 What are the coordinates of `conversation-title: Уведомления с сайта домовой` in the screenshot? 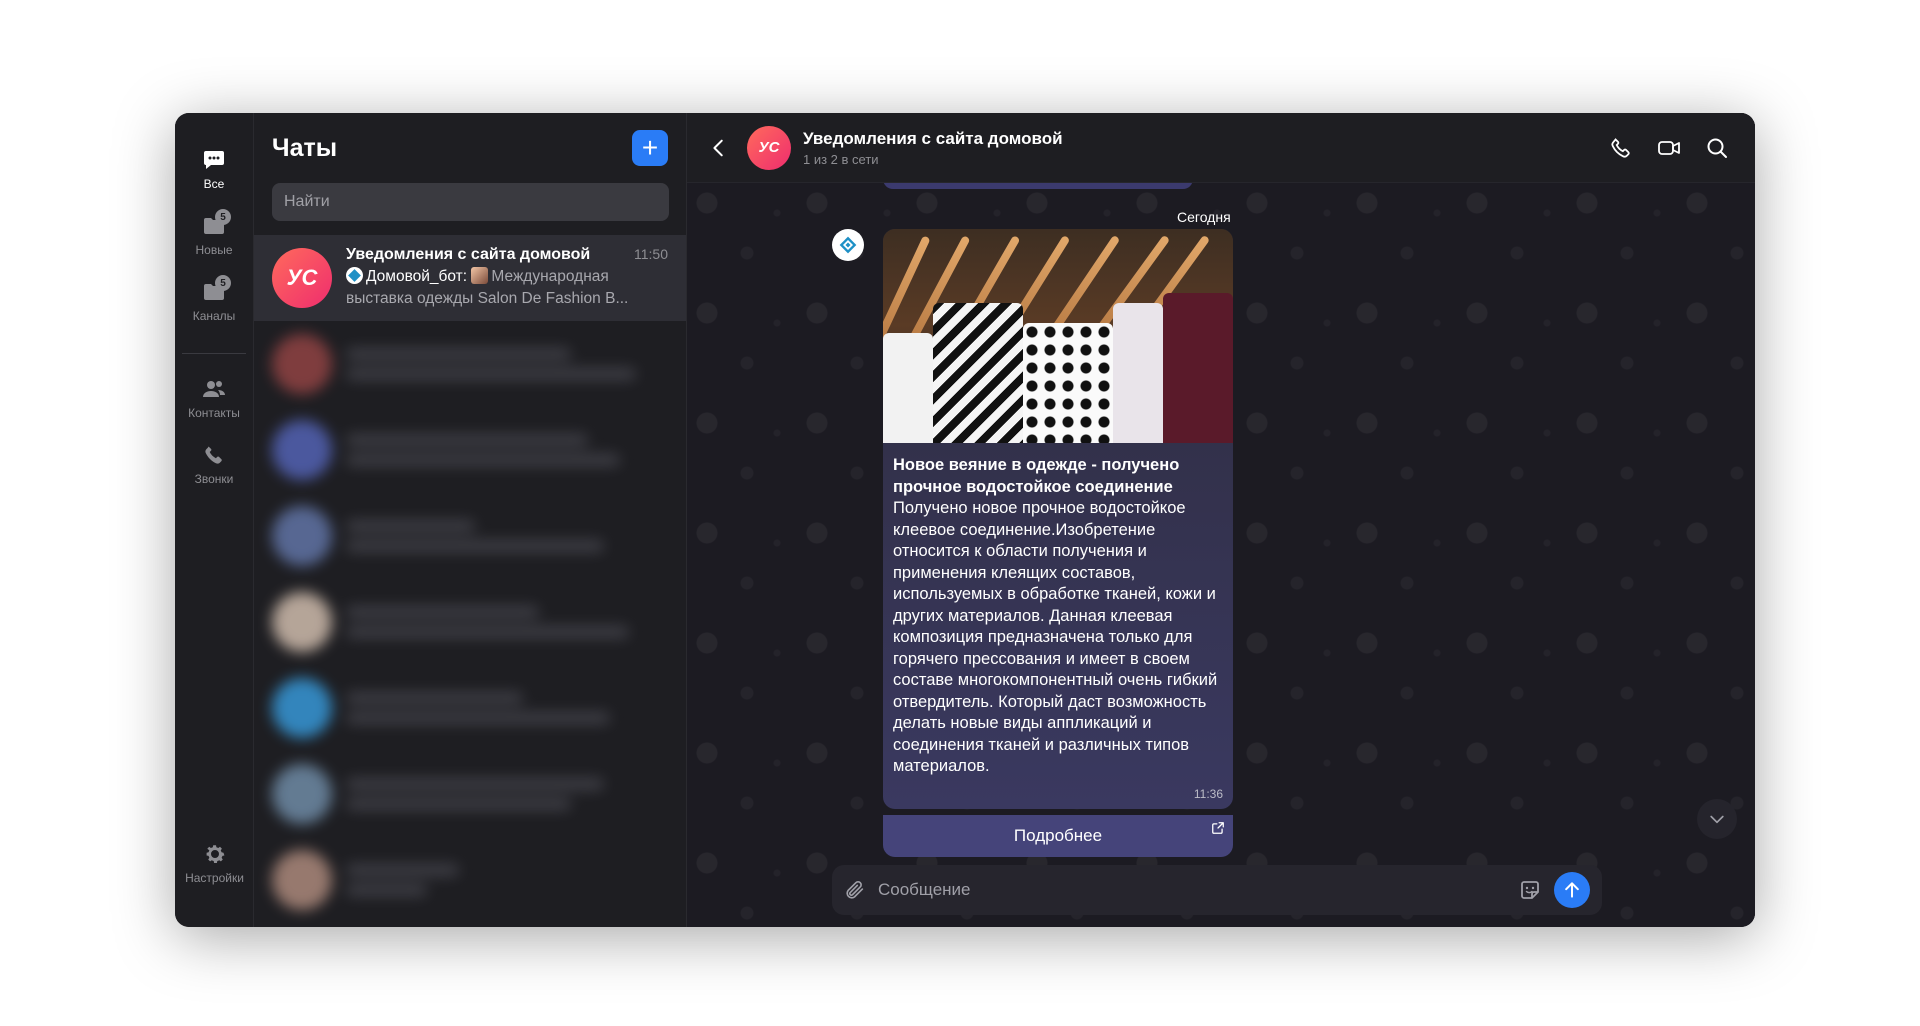 It's located at (1198, 139).